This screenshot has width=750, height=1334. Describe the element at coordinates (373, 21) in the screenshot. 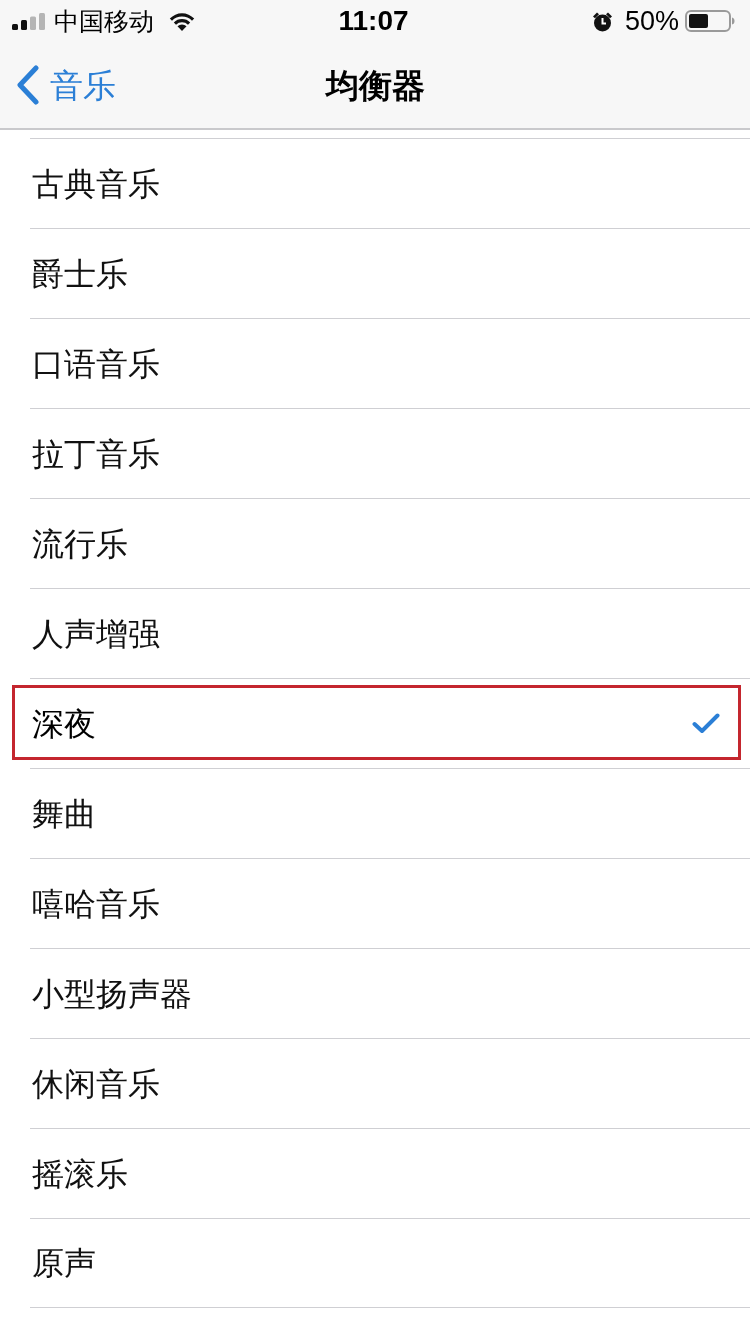

I see `clock-time: 11:07` at that location.